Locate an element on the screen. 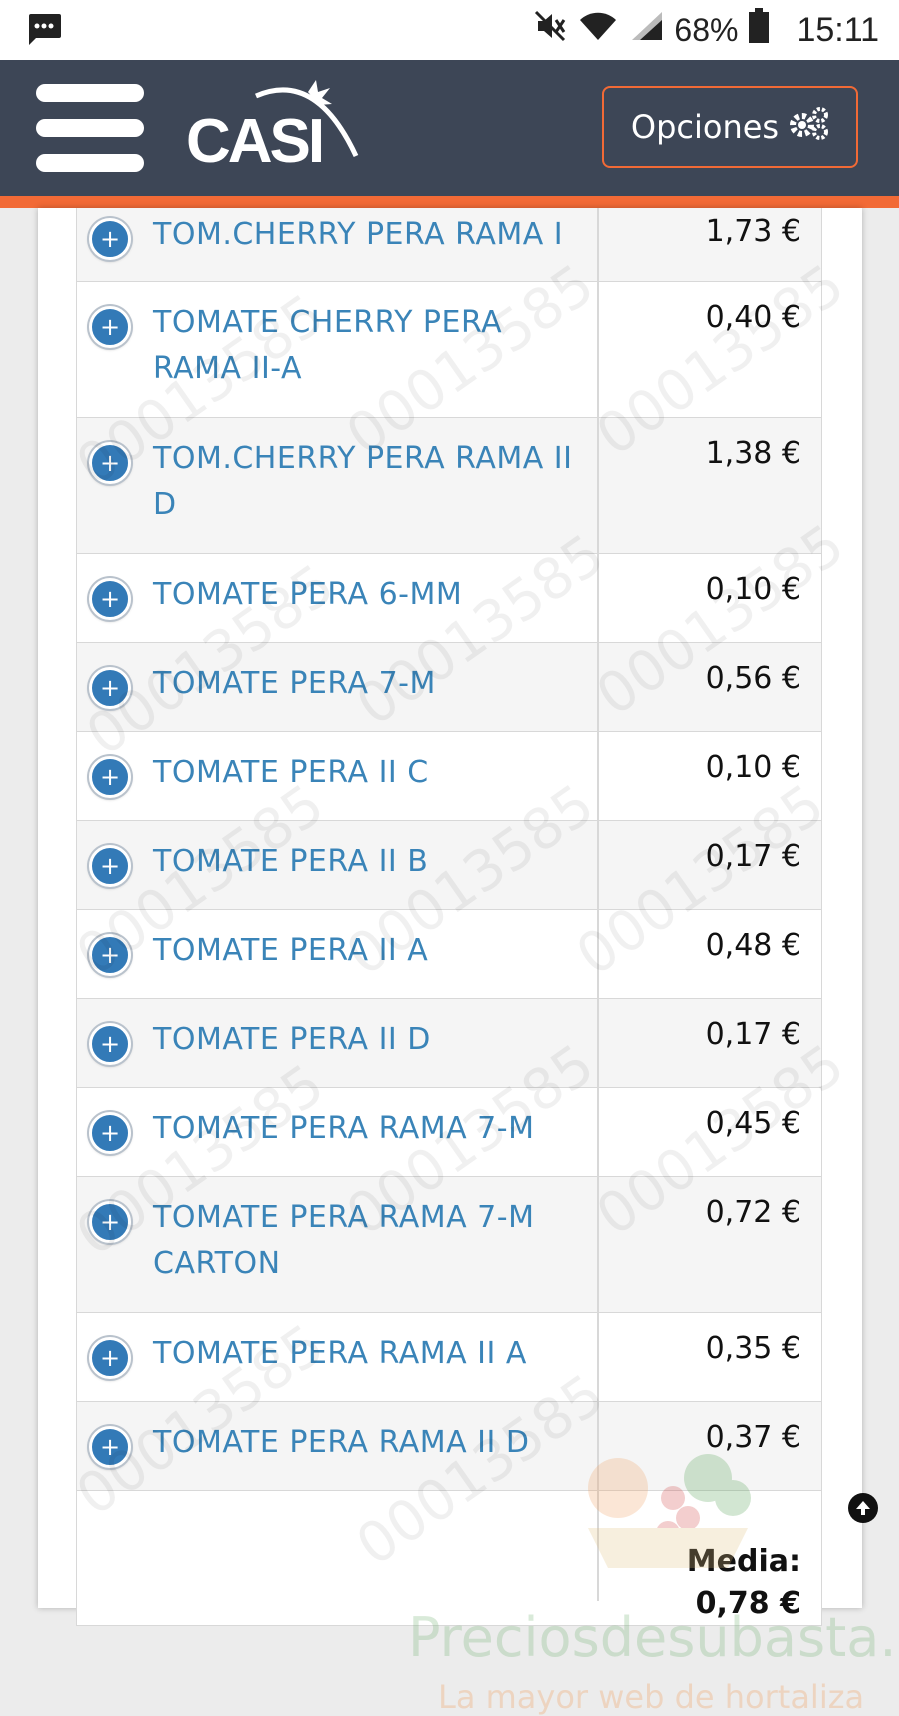  average-label: Media: is located at coordinates (743, 1561).